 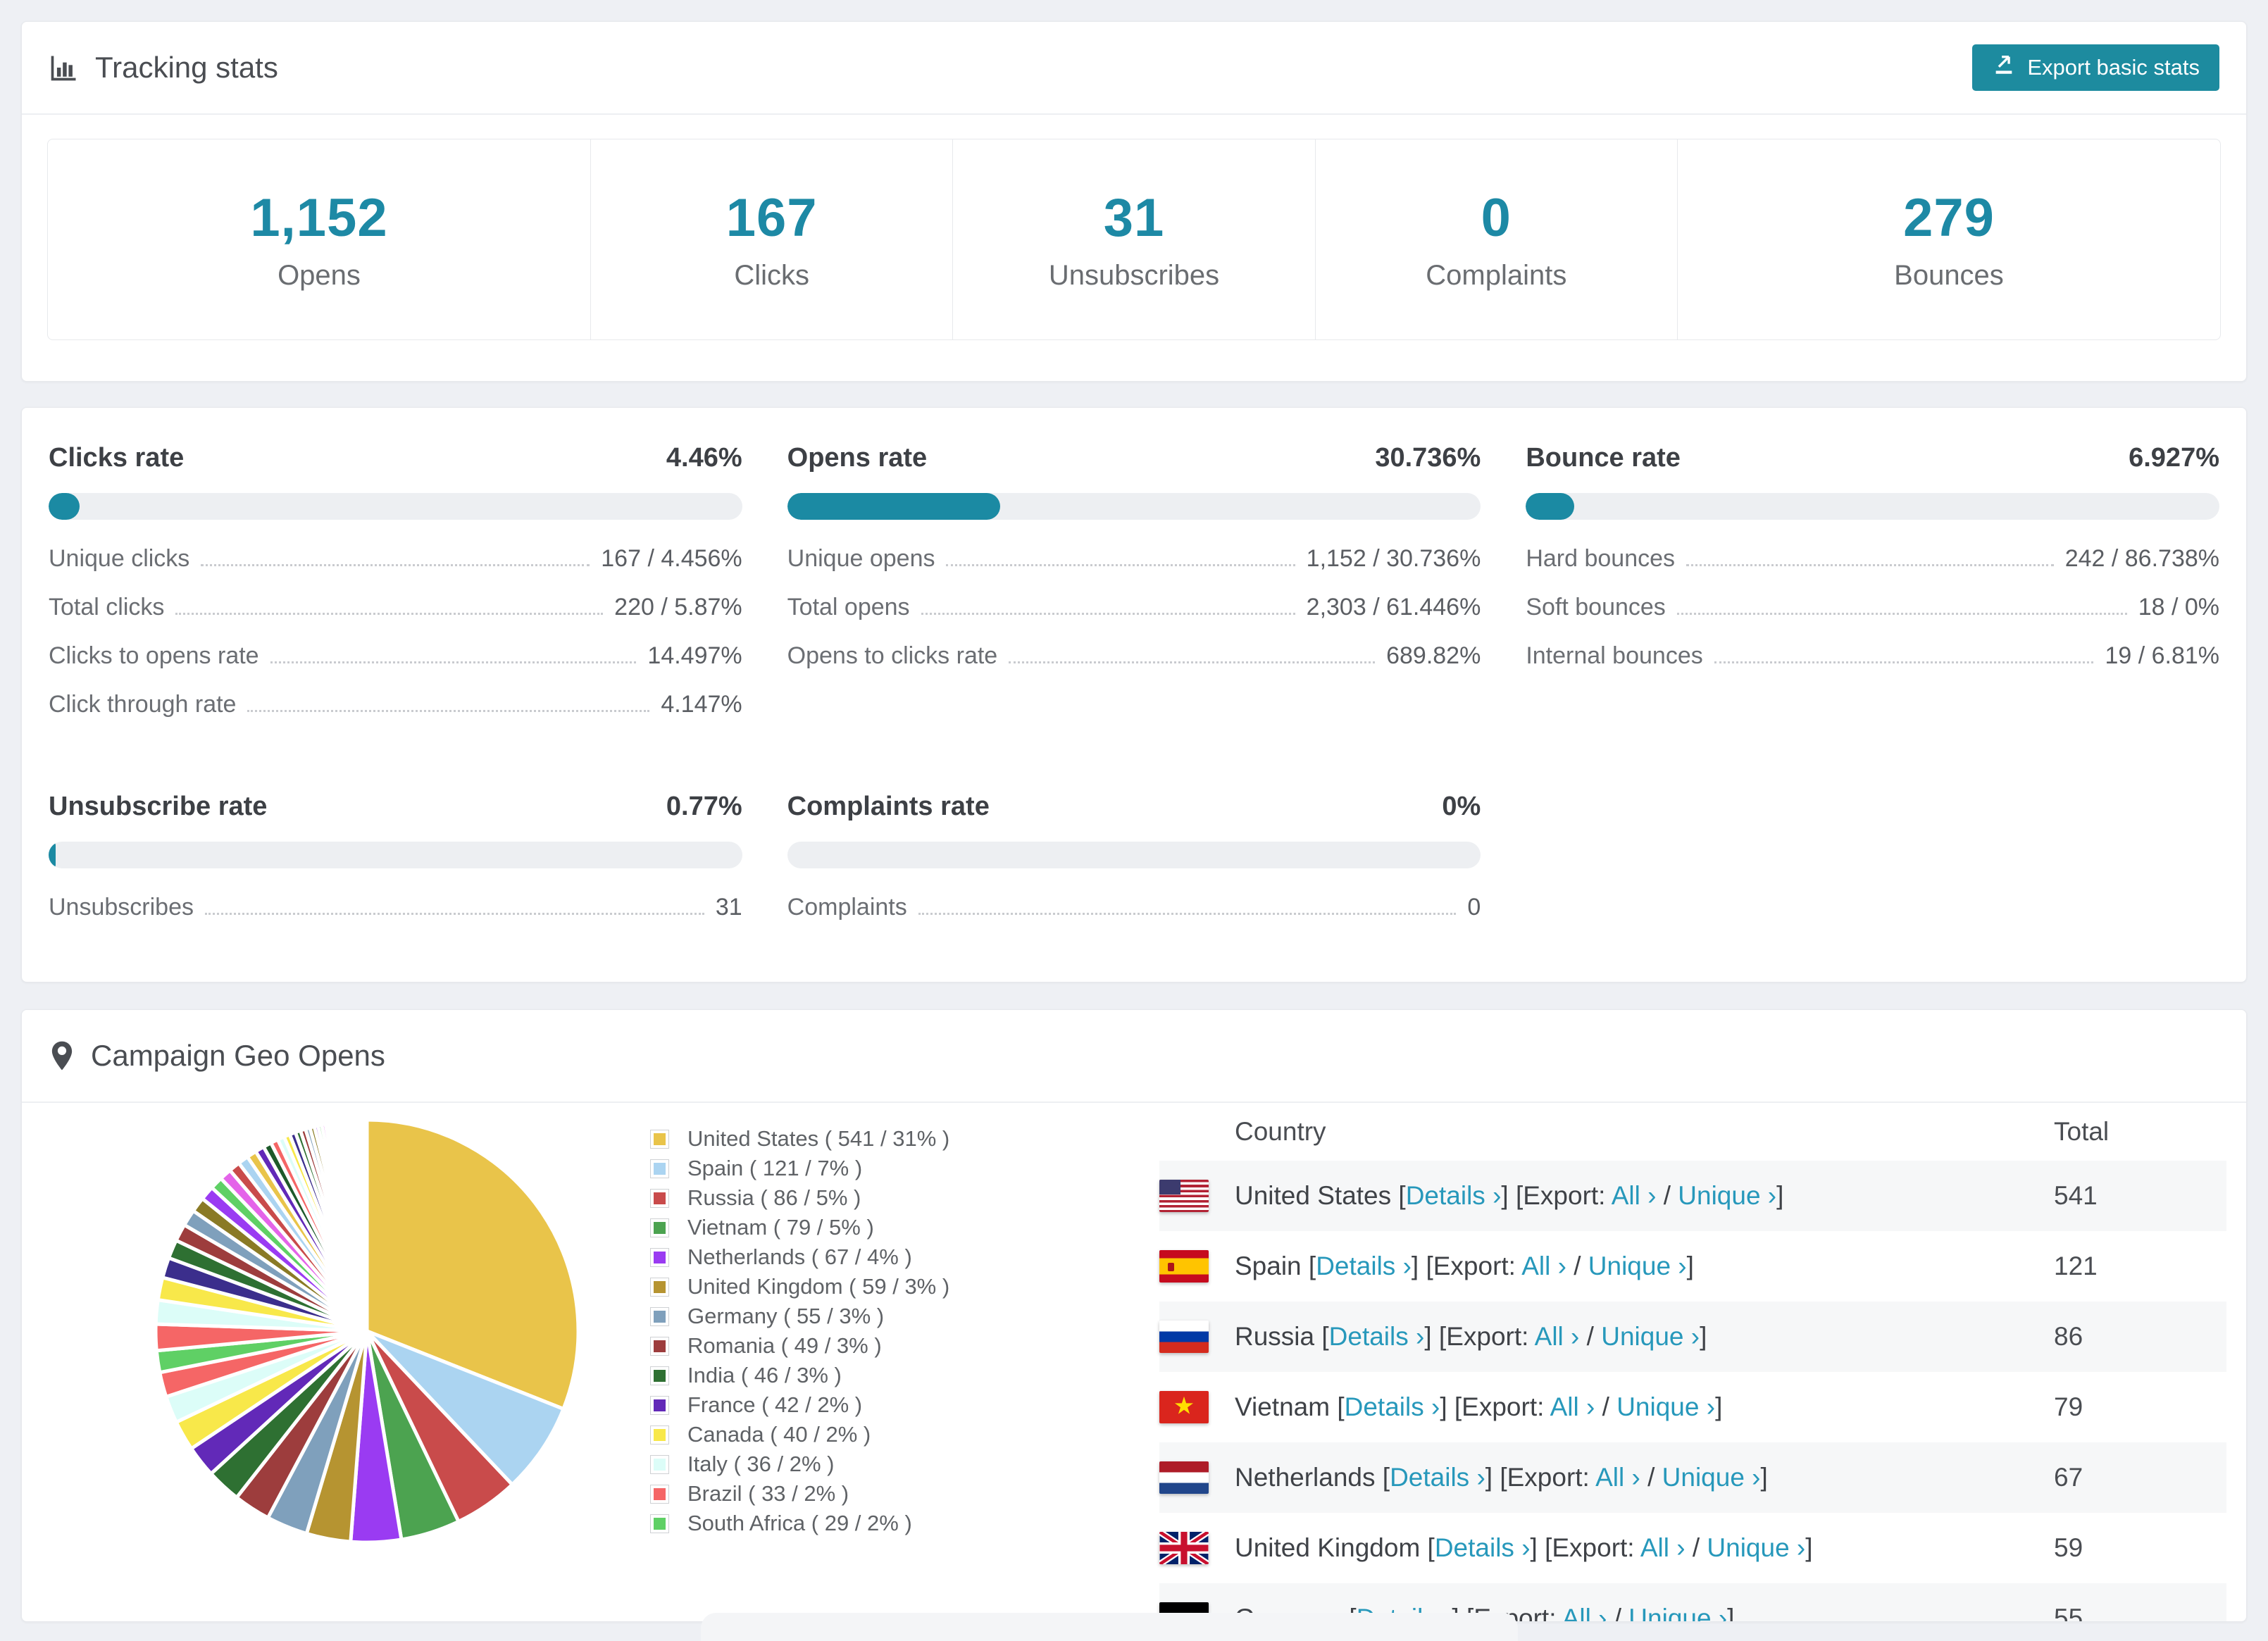 What do you see at coordinates (1184, 1267) in the screenshot?
I see `es-flag-icon` at bounding box center [1184, 1267].